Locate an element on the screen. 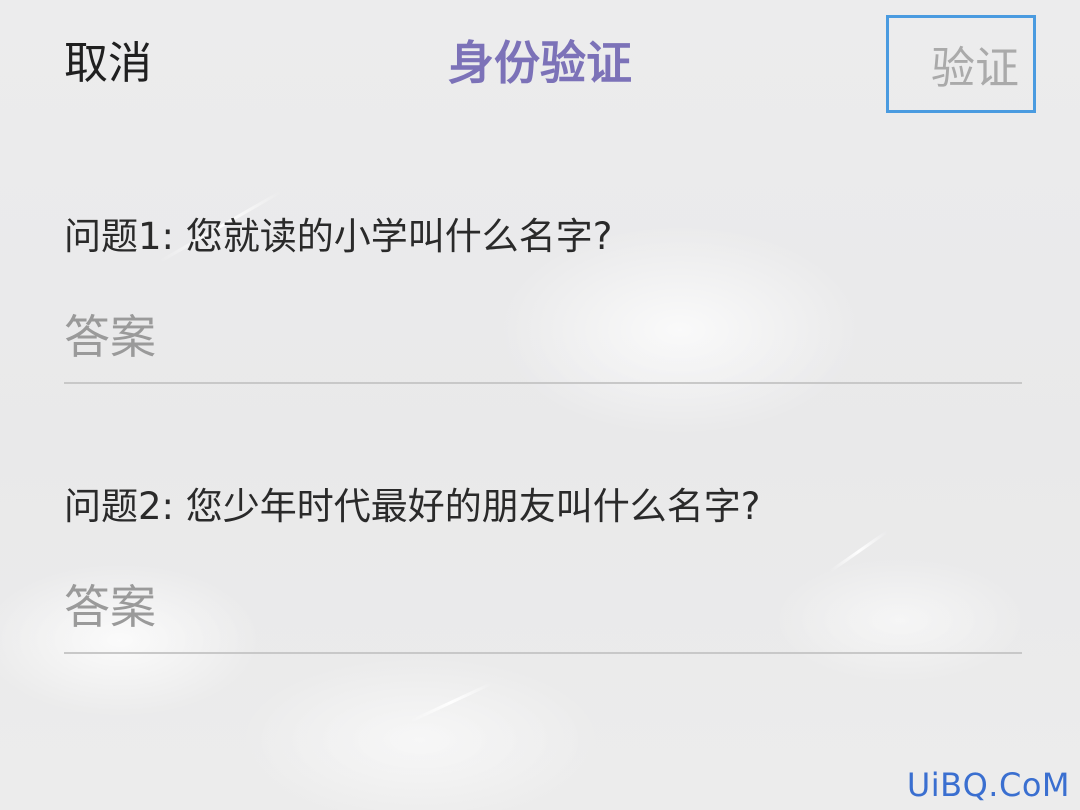 This screenshot has height=810, width=1080. verify-button-label: 验证 is located at coordinates (975, 68).